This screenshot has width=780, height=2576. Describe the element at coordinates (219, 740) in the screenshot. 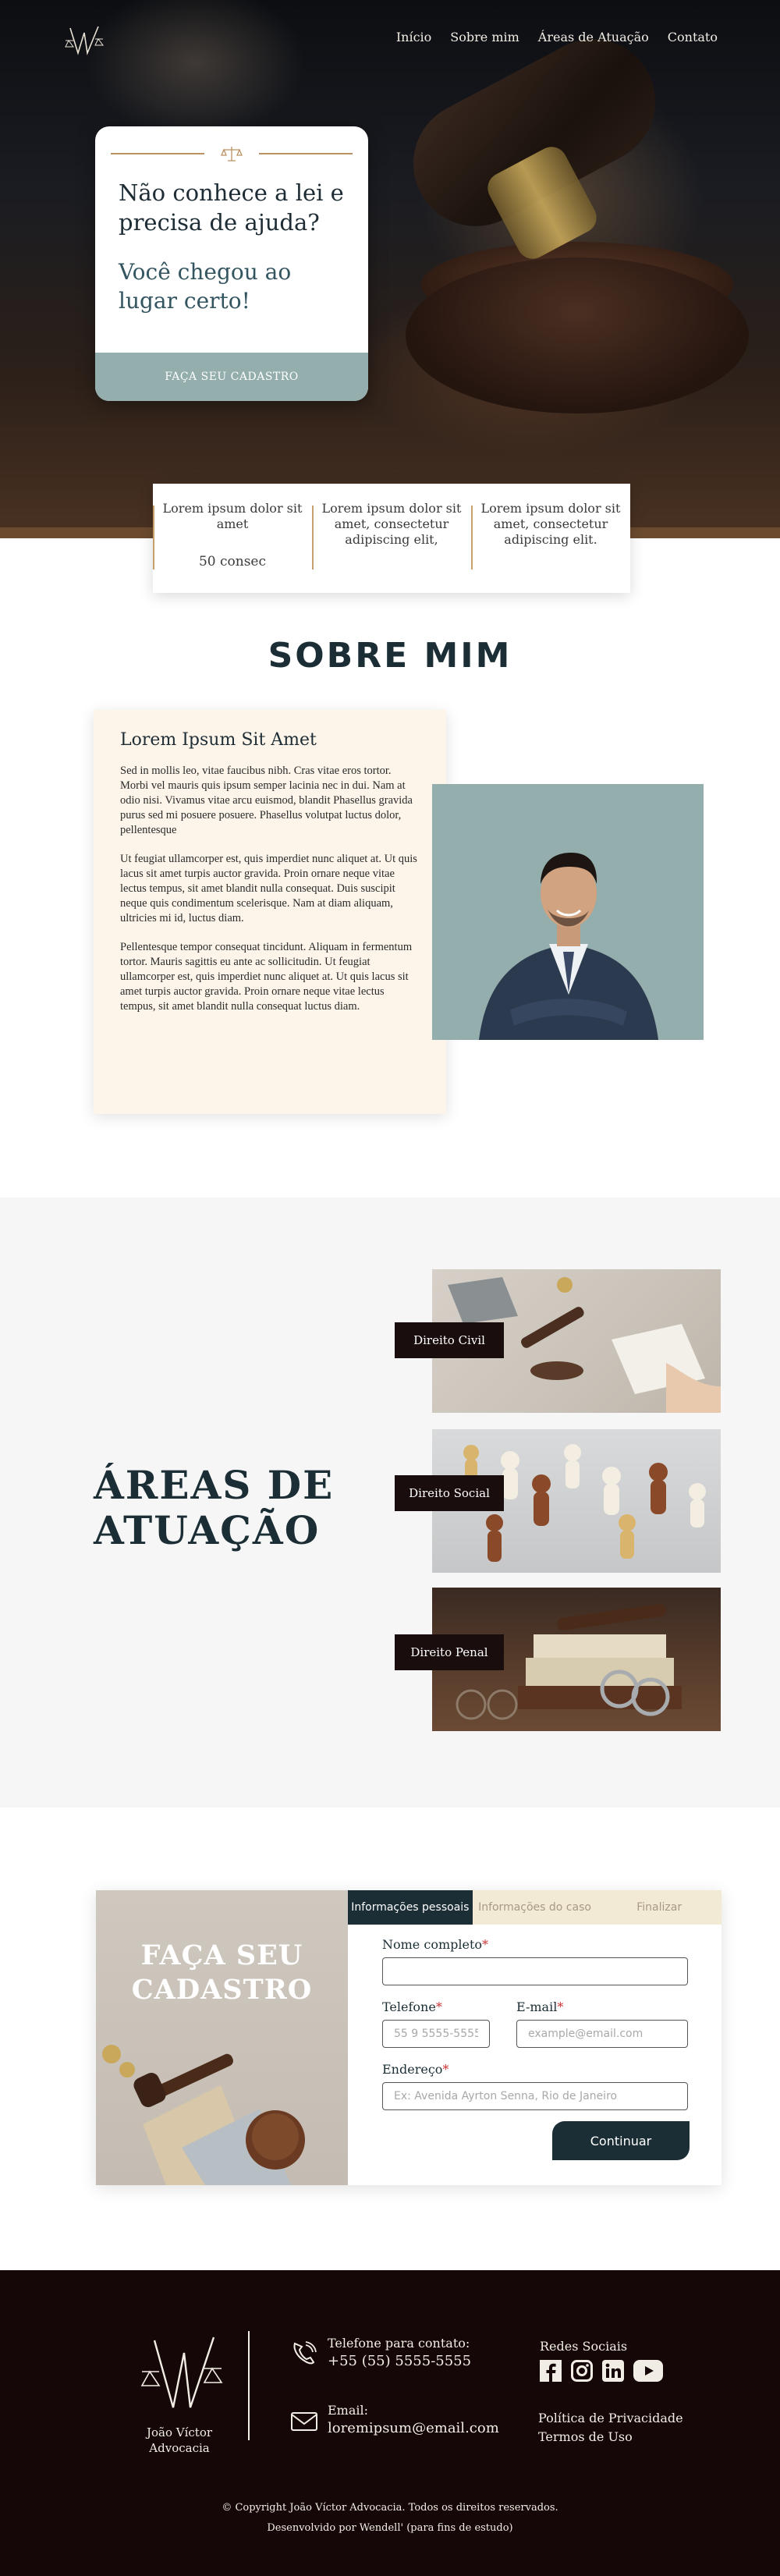

I see `about-card-title: Lorem Ipsum Sit Amet` at that location.